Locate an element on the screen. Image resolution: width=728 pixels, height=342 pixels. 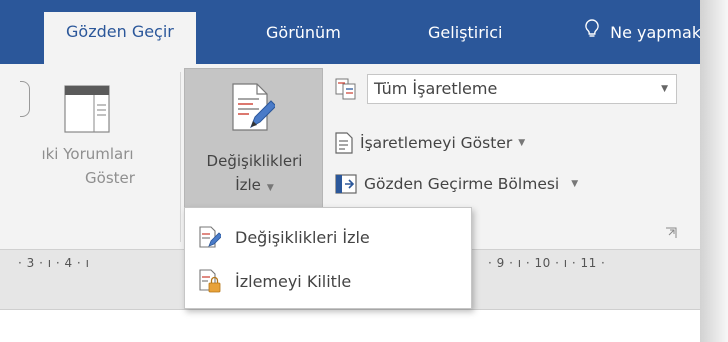
show-comments-button: ıki Yorumları Göster is located at coordinates (87, 133).